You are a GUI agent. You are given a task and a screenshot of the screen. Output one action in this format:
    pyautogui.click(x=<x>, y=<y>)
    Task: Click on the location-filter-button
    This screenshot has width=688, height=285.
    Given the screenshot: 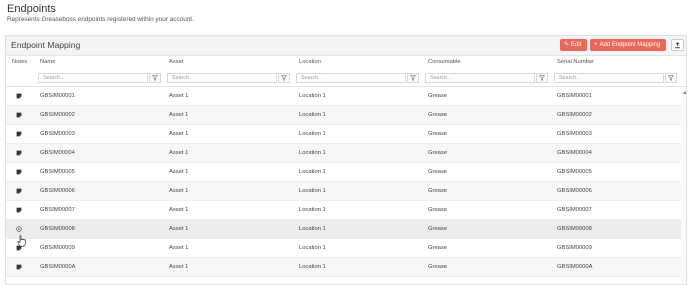 What is the action you would take?
    pyautogui.click(x=413, y=78)
    